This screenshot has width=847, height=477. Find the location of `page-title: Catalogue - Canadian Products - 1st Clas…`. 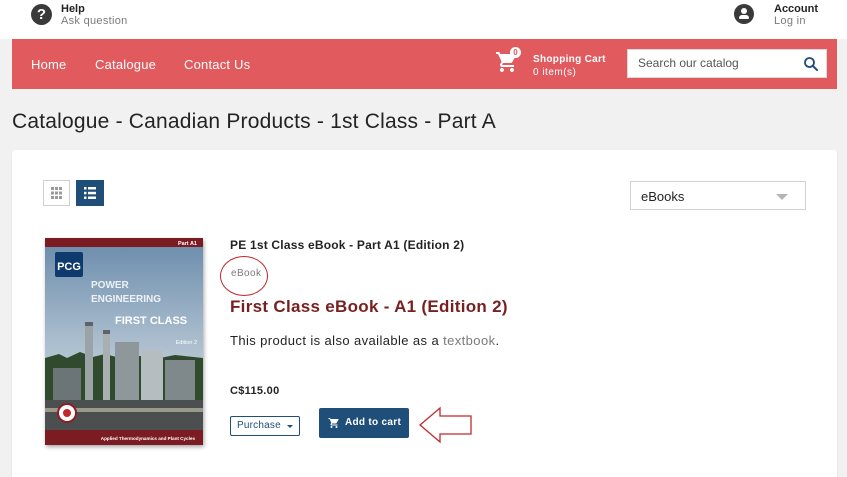

page-title: Catalogue - Canadian Products - 1st Clas… is located at coordinates (254, 121).